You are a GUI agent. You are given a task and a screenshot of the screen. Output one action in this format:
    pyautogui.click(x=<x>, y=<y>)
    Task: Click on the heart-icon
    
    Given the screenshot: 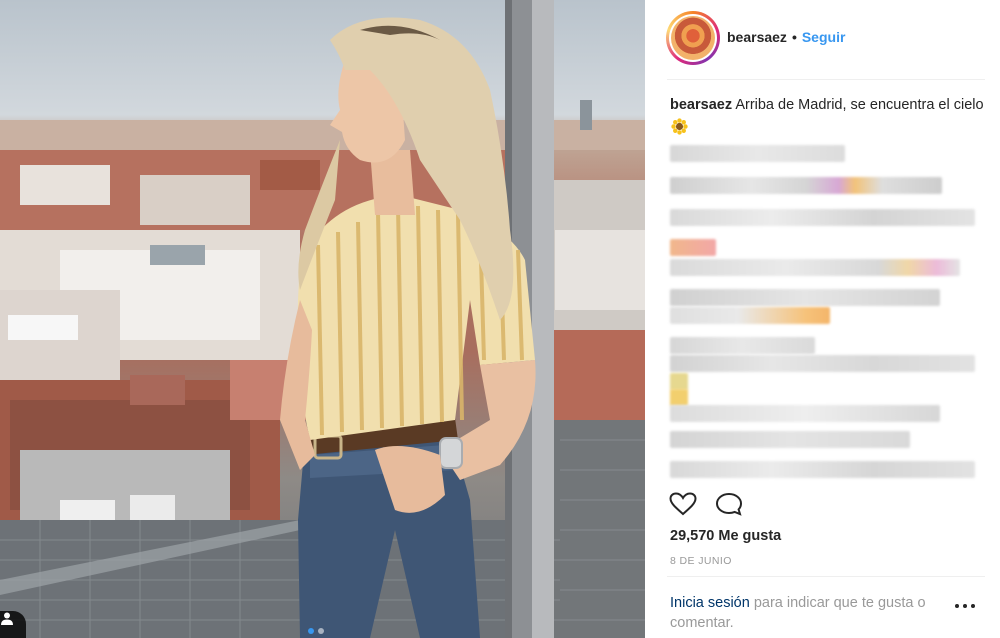 What is the action you would take?
    pyautogui.click(x=683, y=504)
    